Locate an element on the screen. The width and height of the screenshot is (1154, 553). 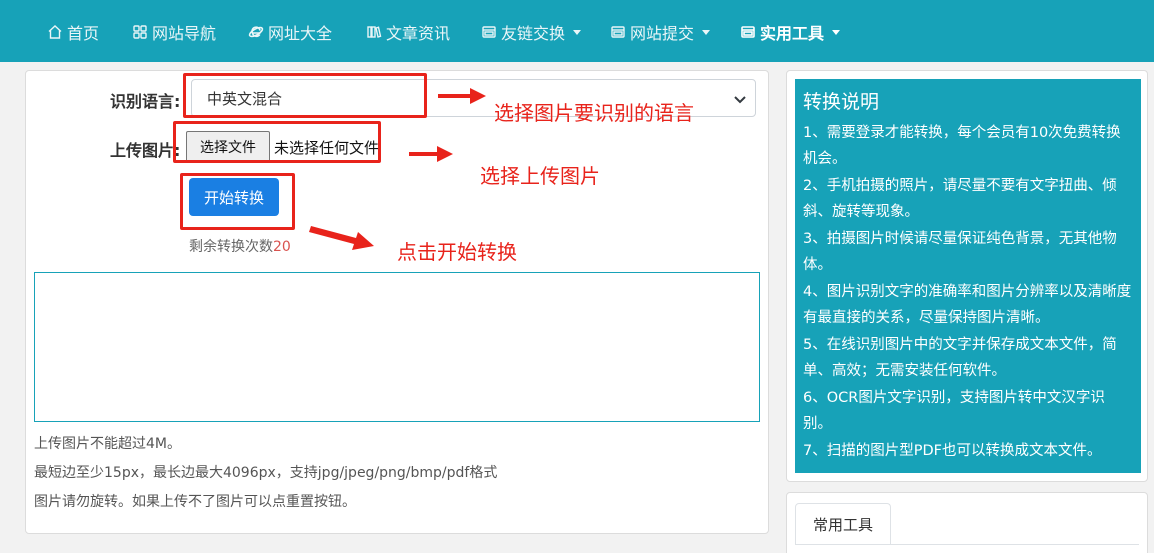
nav-site-submit-label: 网站提交 is located at coordinates (662, 33).